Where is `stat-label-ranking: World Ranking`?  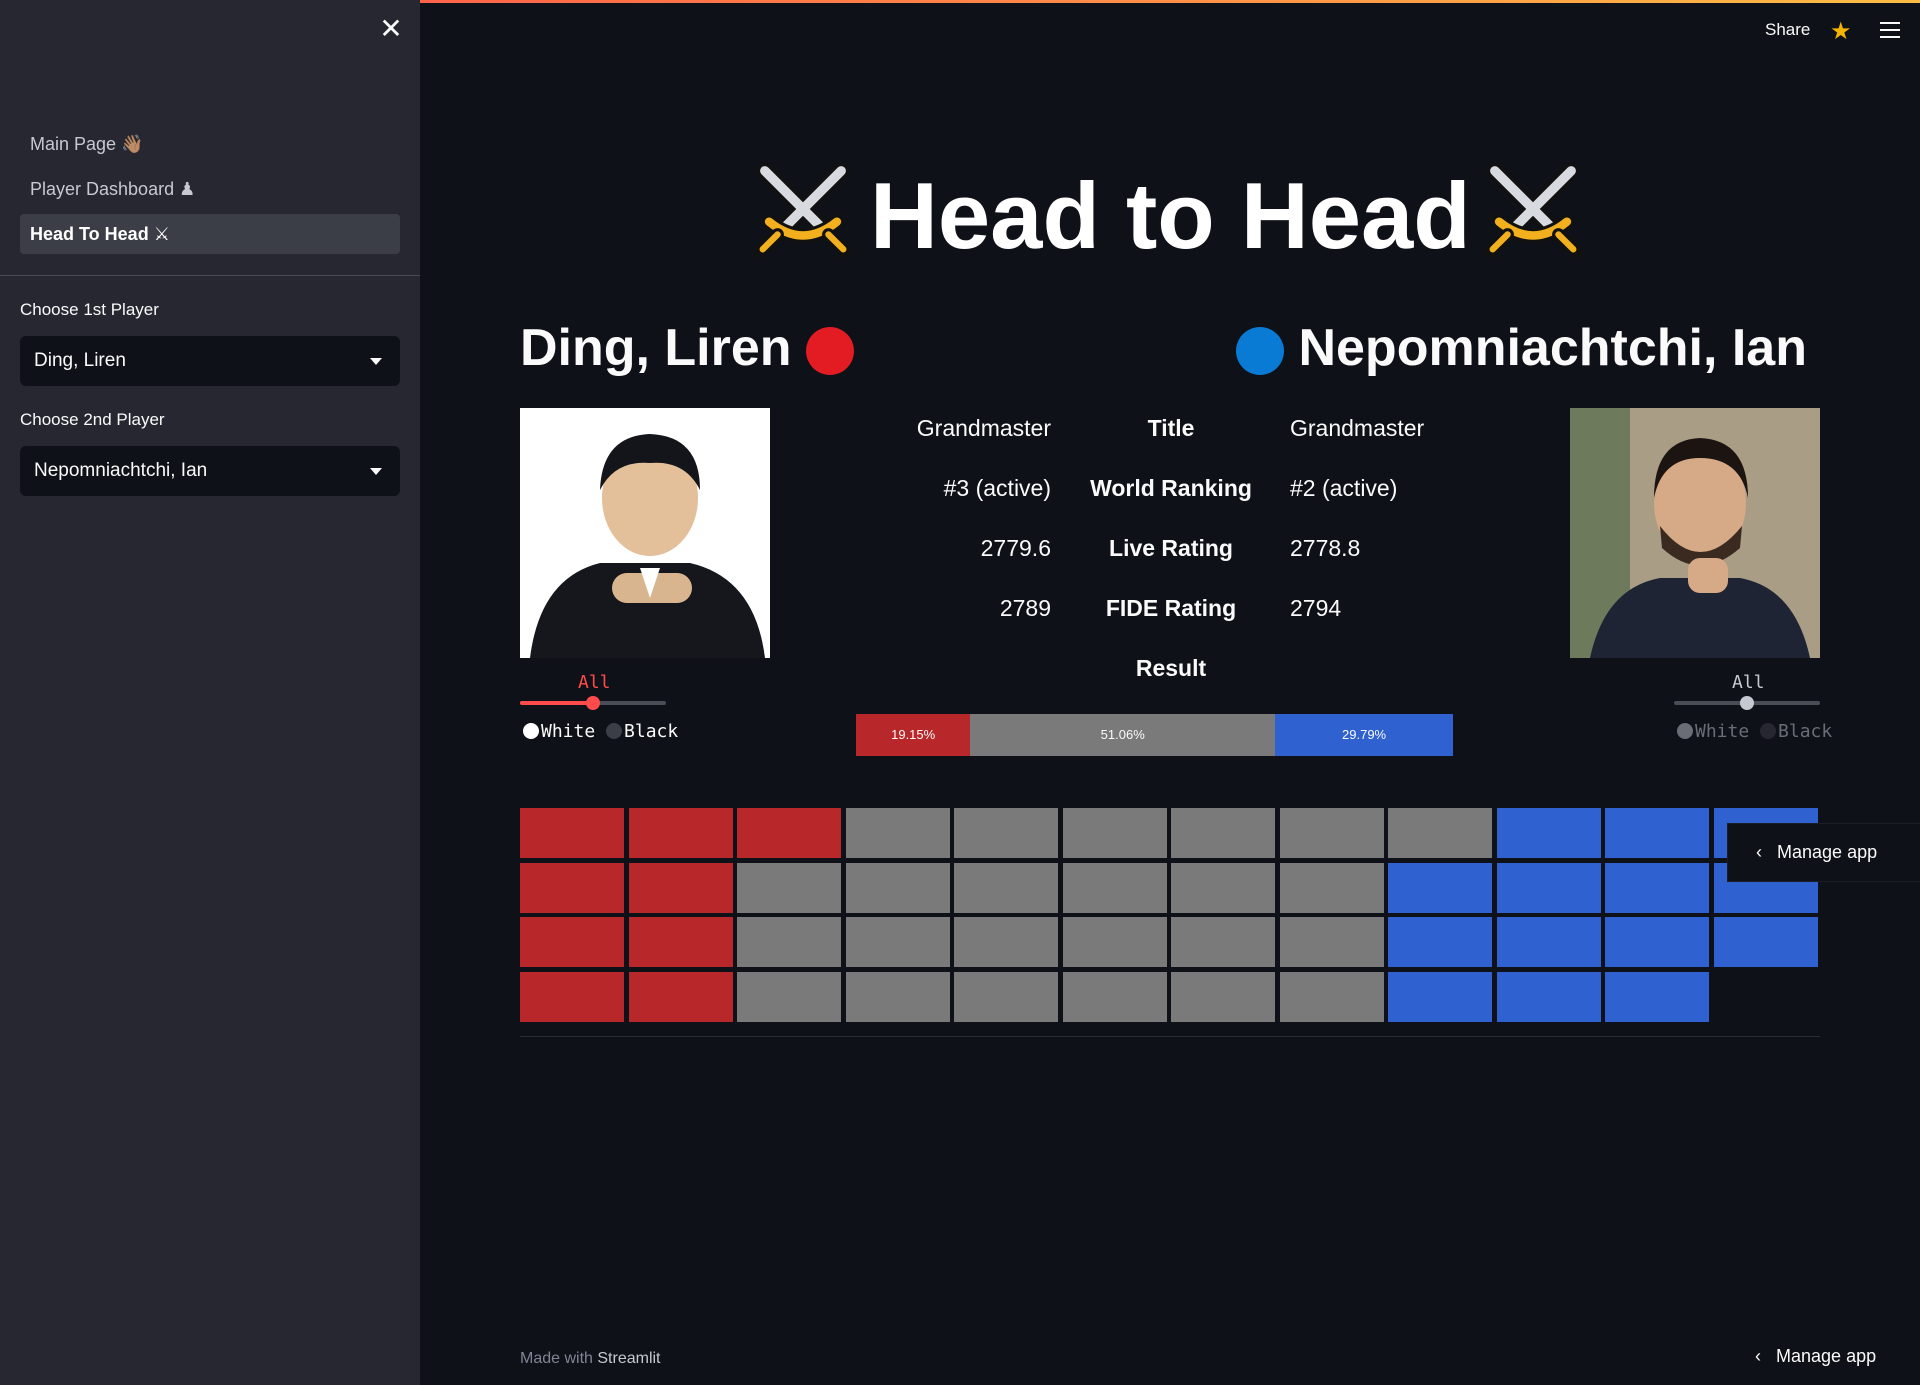 stat-label-ranking: World Ranking is located at coordinates (1171, 488).